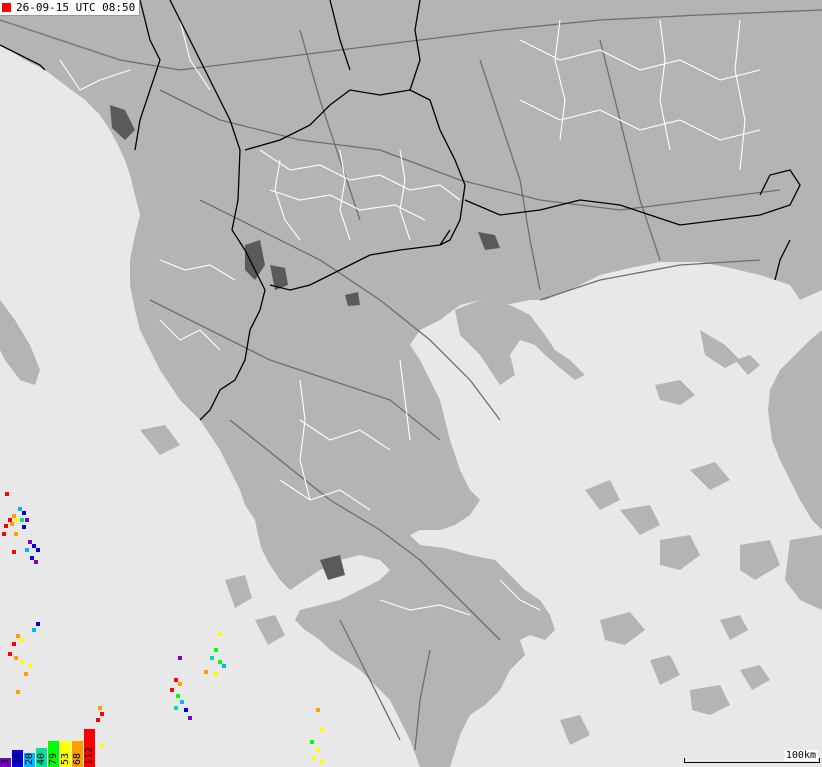 This screenshot has height=767, width=822. I want to click on intensity-legend: 3 34 20 40 79 53 68 112, so click(50, 736).